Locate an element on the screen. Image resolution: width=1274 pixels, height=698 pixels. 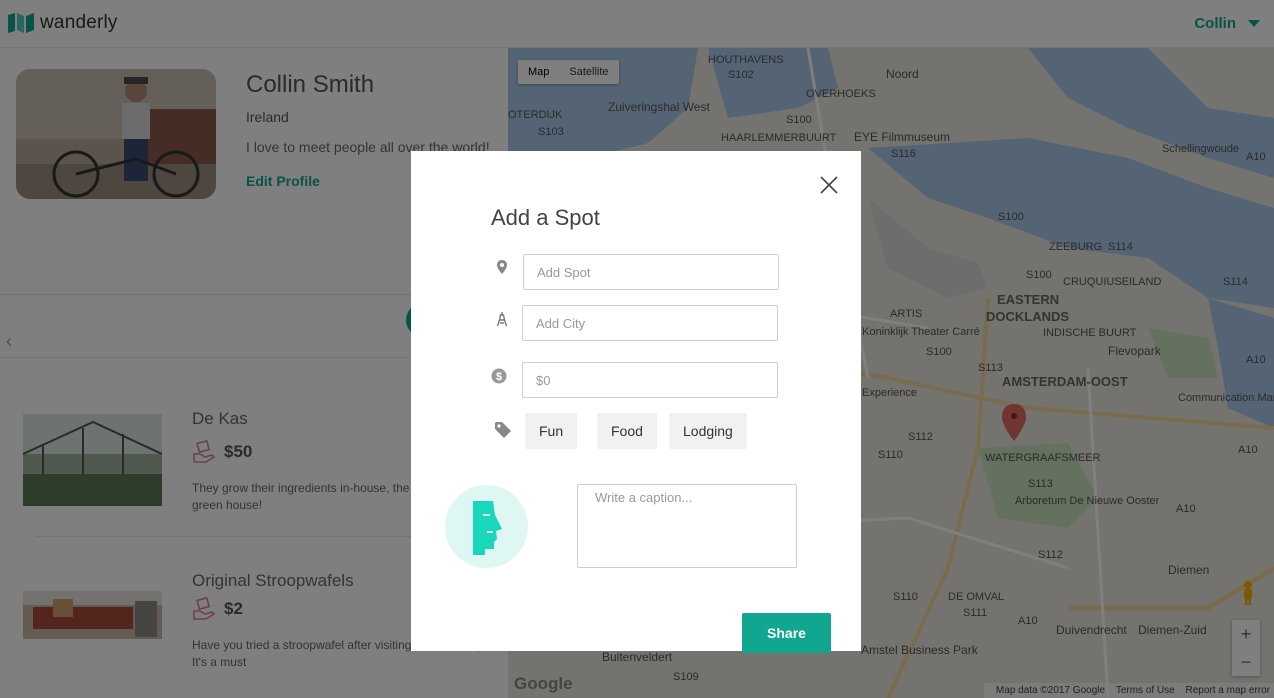
close-icon is located at coordinates (829, 185).